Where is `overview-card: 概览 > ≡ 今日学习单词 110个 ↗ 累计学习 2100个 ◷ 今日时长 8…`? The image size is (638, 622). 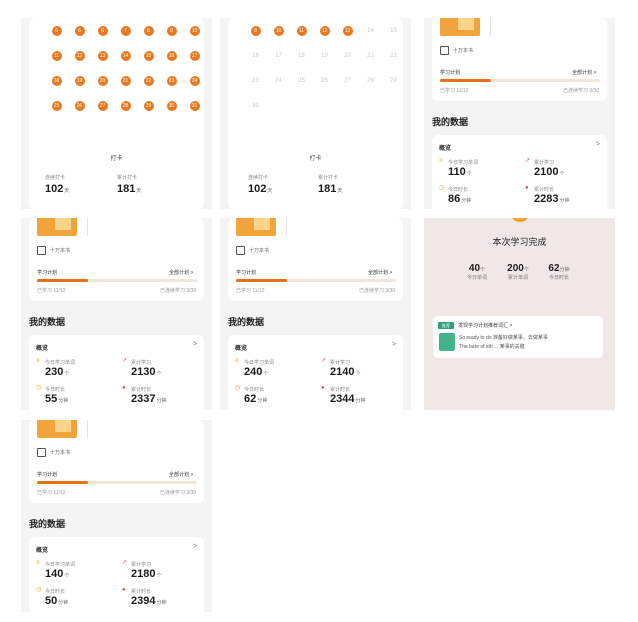
overview-card: 概览 > ≡ 今日学习单词 110个 ↗ 累计学习 2100个 ◷ 今日时长 8… is located at coordinates (519, 172).